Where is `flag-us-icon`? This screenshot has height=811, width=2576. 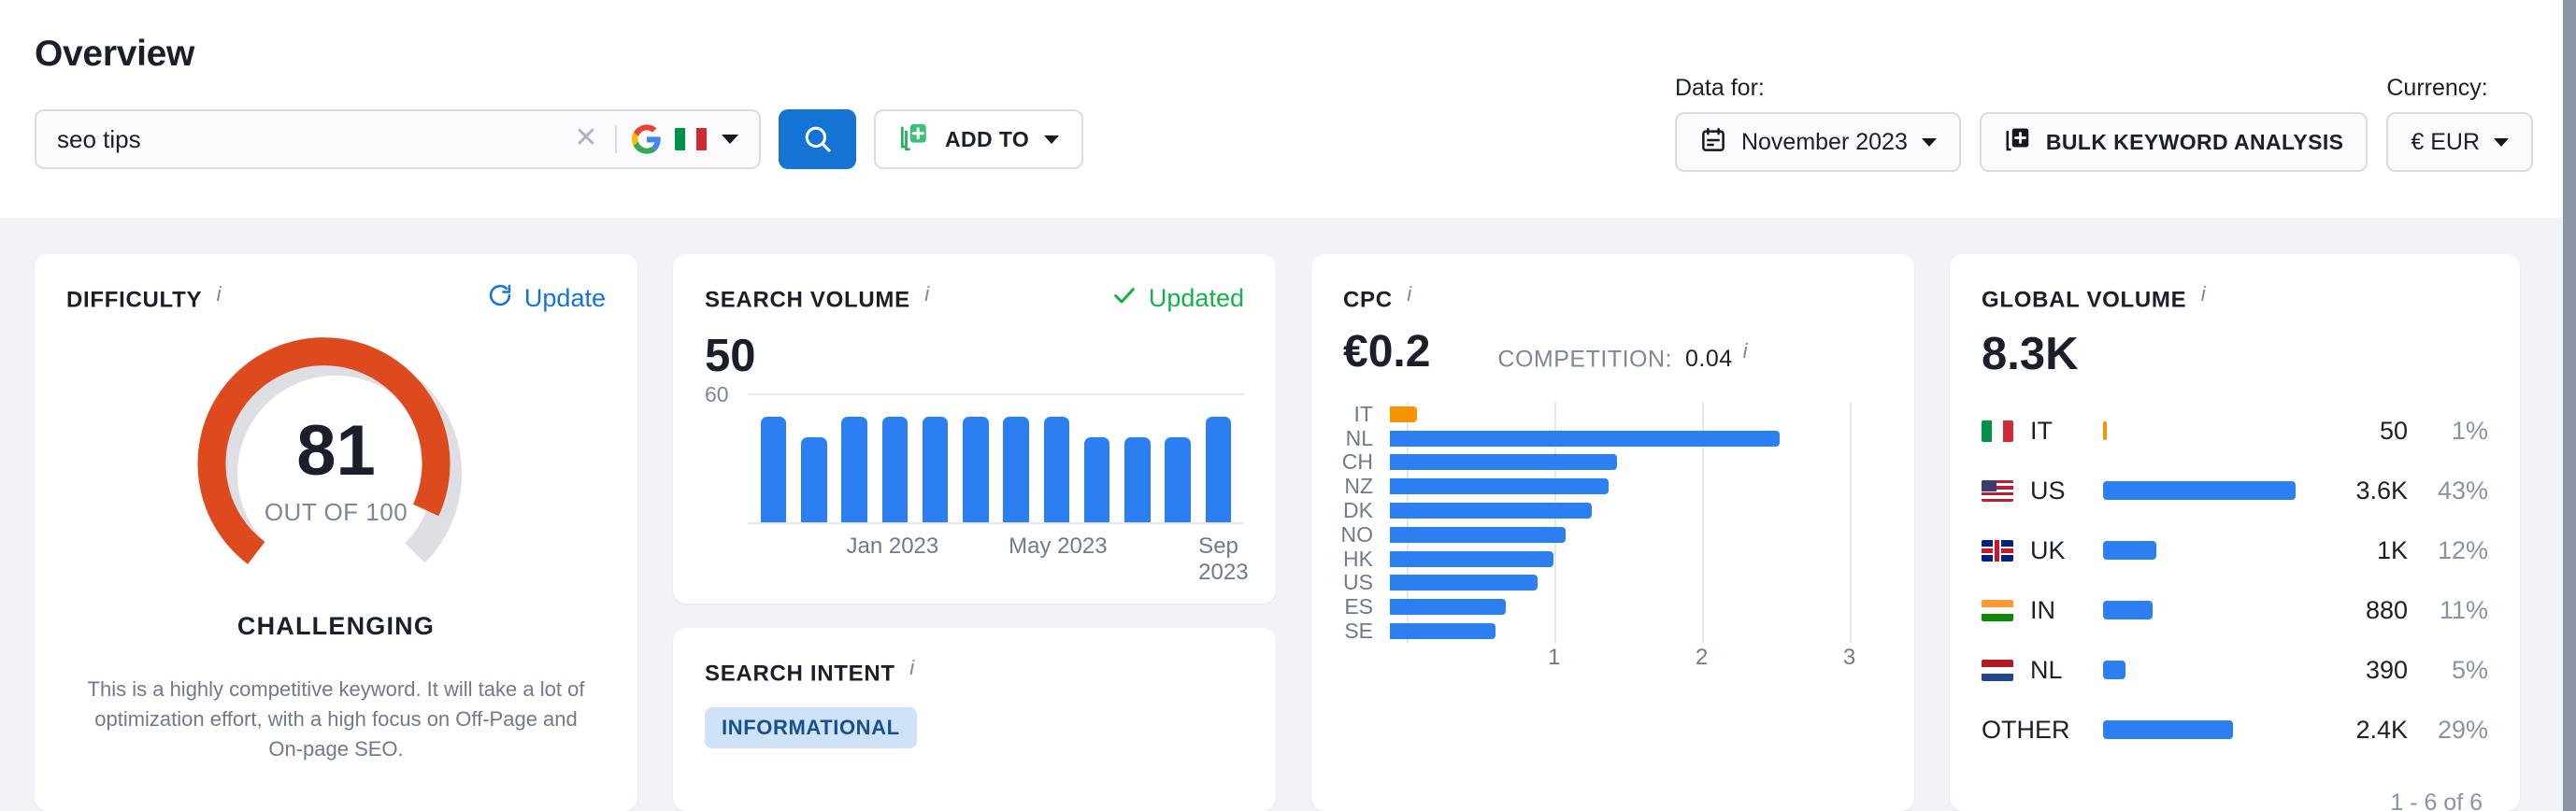
flag-us-icon is located at coordinates (1998, 491).